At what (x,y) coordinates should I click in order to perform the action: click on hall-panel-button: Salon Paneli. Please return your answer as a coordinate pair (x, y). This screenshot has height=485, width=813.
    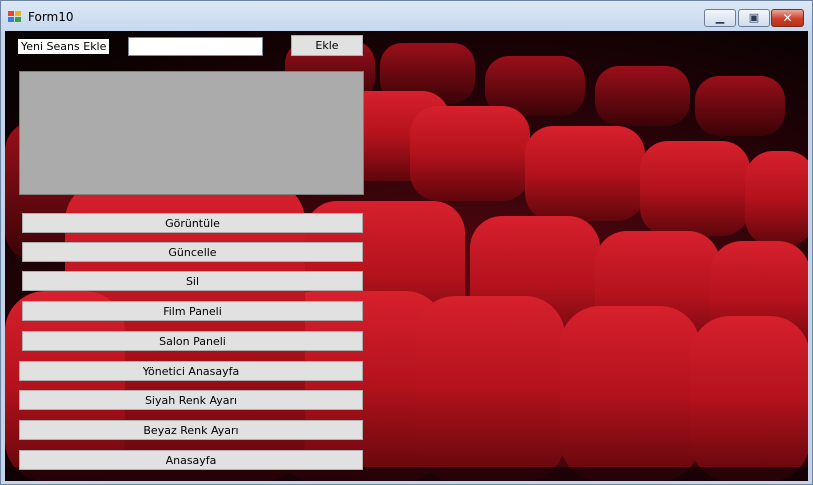
    Looking at the image, I should click on (192, 341).